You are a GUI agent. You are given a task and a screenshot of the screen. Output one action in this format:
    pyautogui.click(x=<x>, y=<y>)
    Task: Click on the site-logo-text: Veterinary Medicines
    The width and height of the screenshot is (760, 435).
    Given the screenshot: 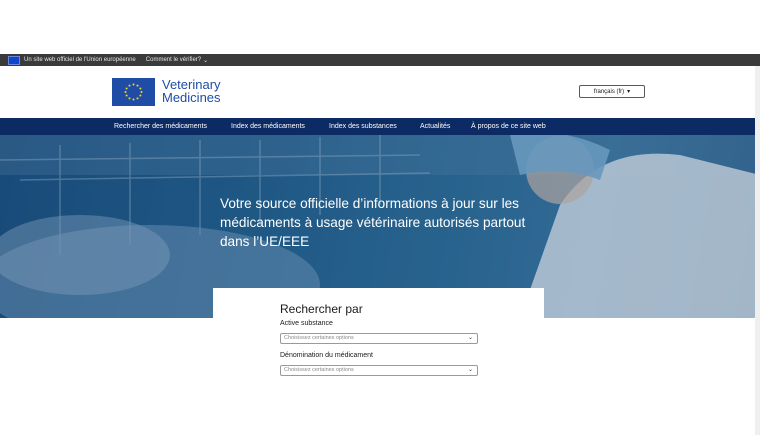 What is the action you would take?
    pyautogui.click(x=191, y=91)
    